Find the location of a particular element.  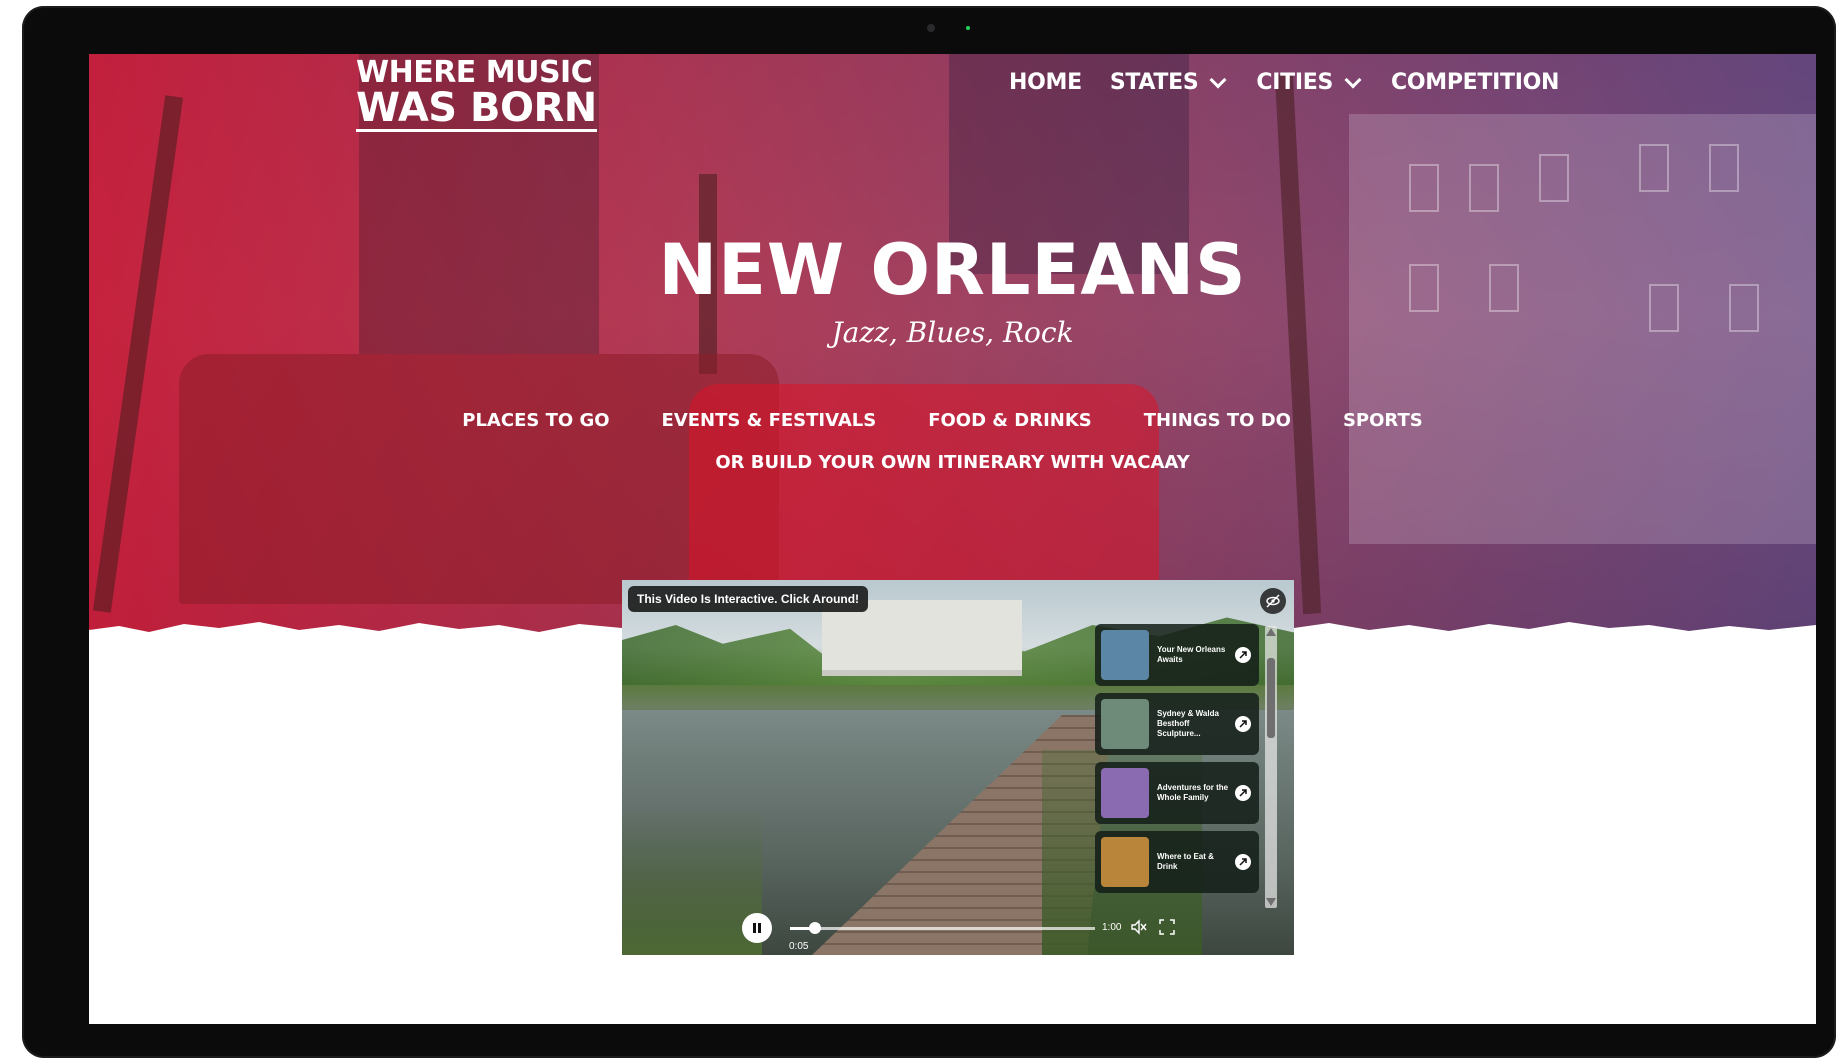

scroll-down-icon is located at coordinates (1271, 902).